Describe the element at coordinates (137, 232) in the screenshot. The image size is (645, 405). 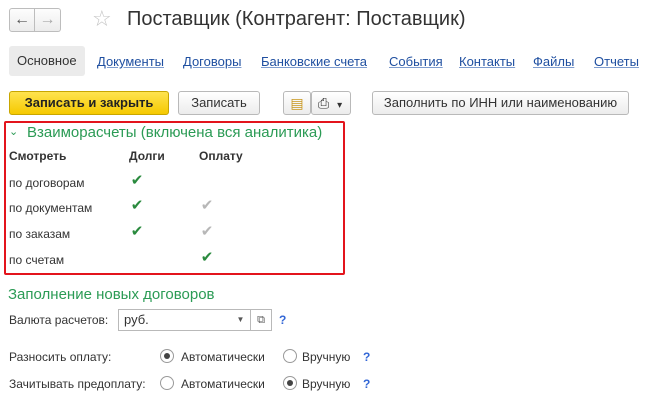
I see `debts-orders-checkbox: ✔` at that location.